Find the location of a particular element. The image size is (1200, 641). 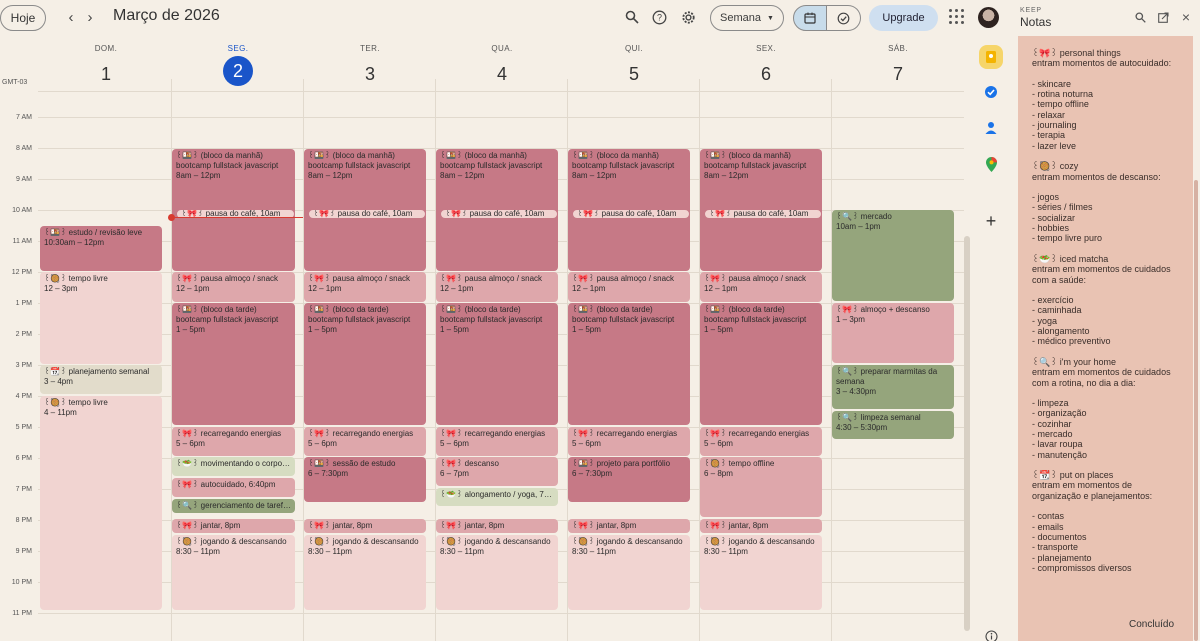

calendar-event: ꒰🍱꒱ estudo / revisão leve 10:30am – 12pm is located at coordinates (101, 248).